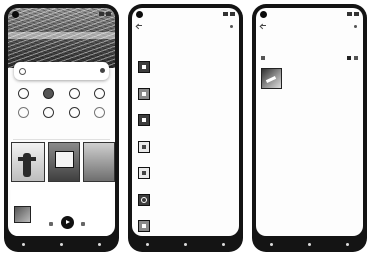  Describe the element at coordinates (349, 58) in the screenshot. I see `grid-icon` at that location.